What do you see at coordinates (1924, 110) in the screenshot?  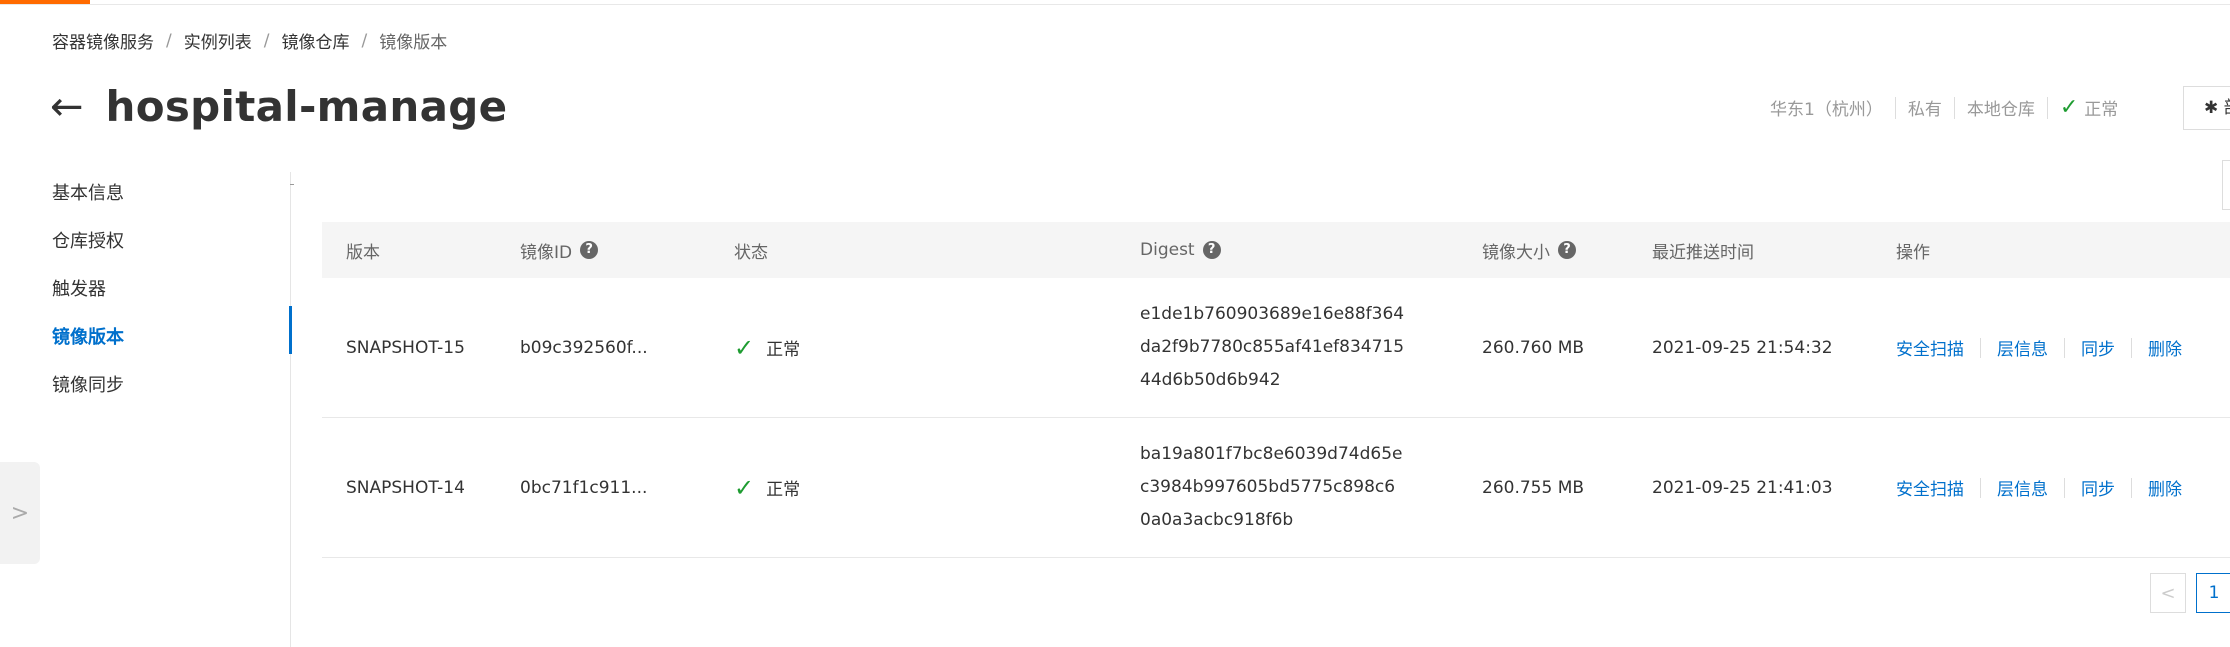 I see `visibility-label: 私有` at bounding box center [1924, 110].